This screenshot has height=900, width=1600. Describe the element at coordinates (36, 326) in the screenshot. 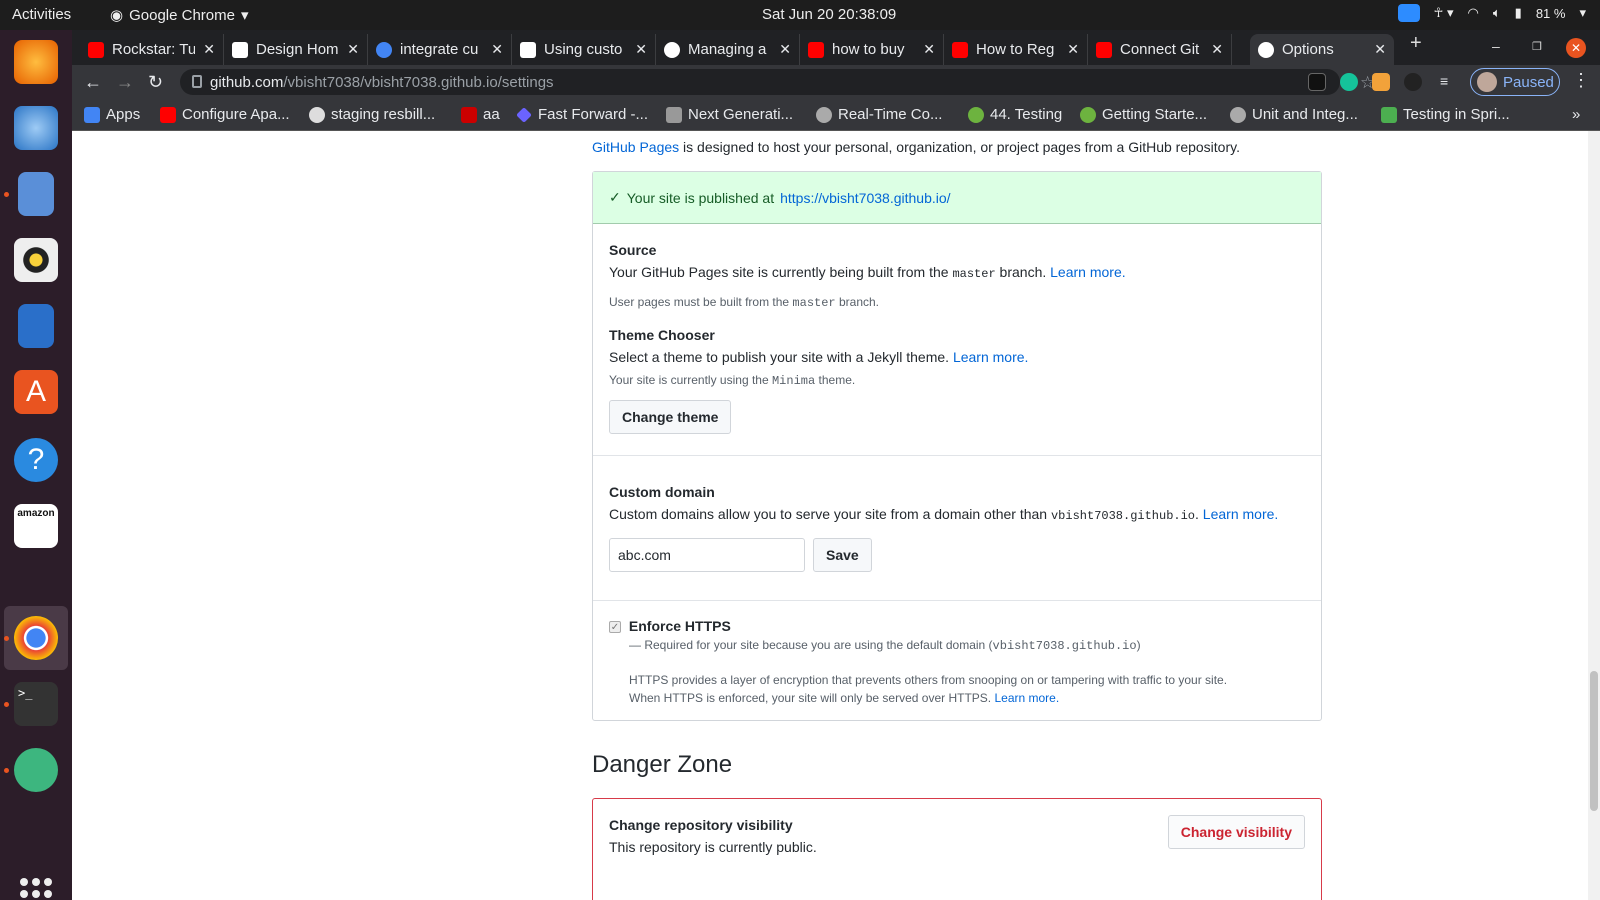

I see `writer-icon` at that location.